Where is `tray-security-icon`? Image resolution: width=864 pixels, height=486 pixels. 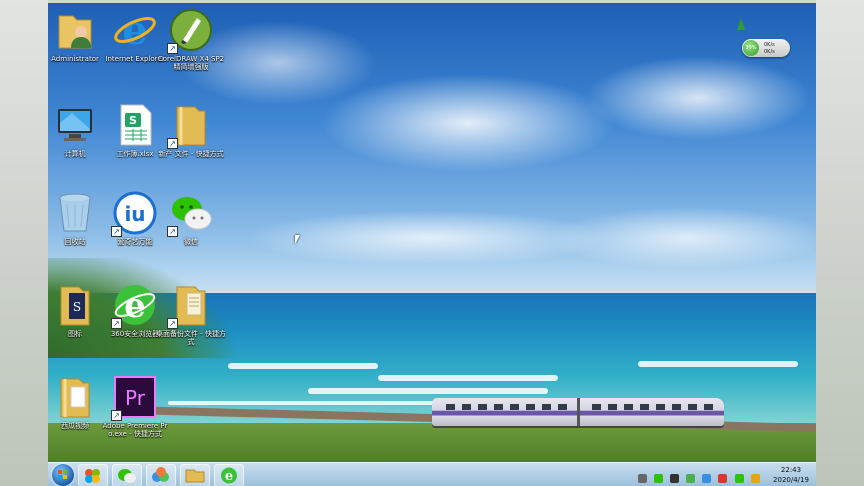 tray-security-icon is located at coordinates (723, 478).